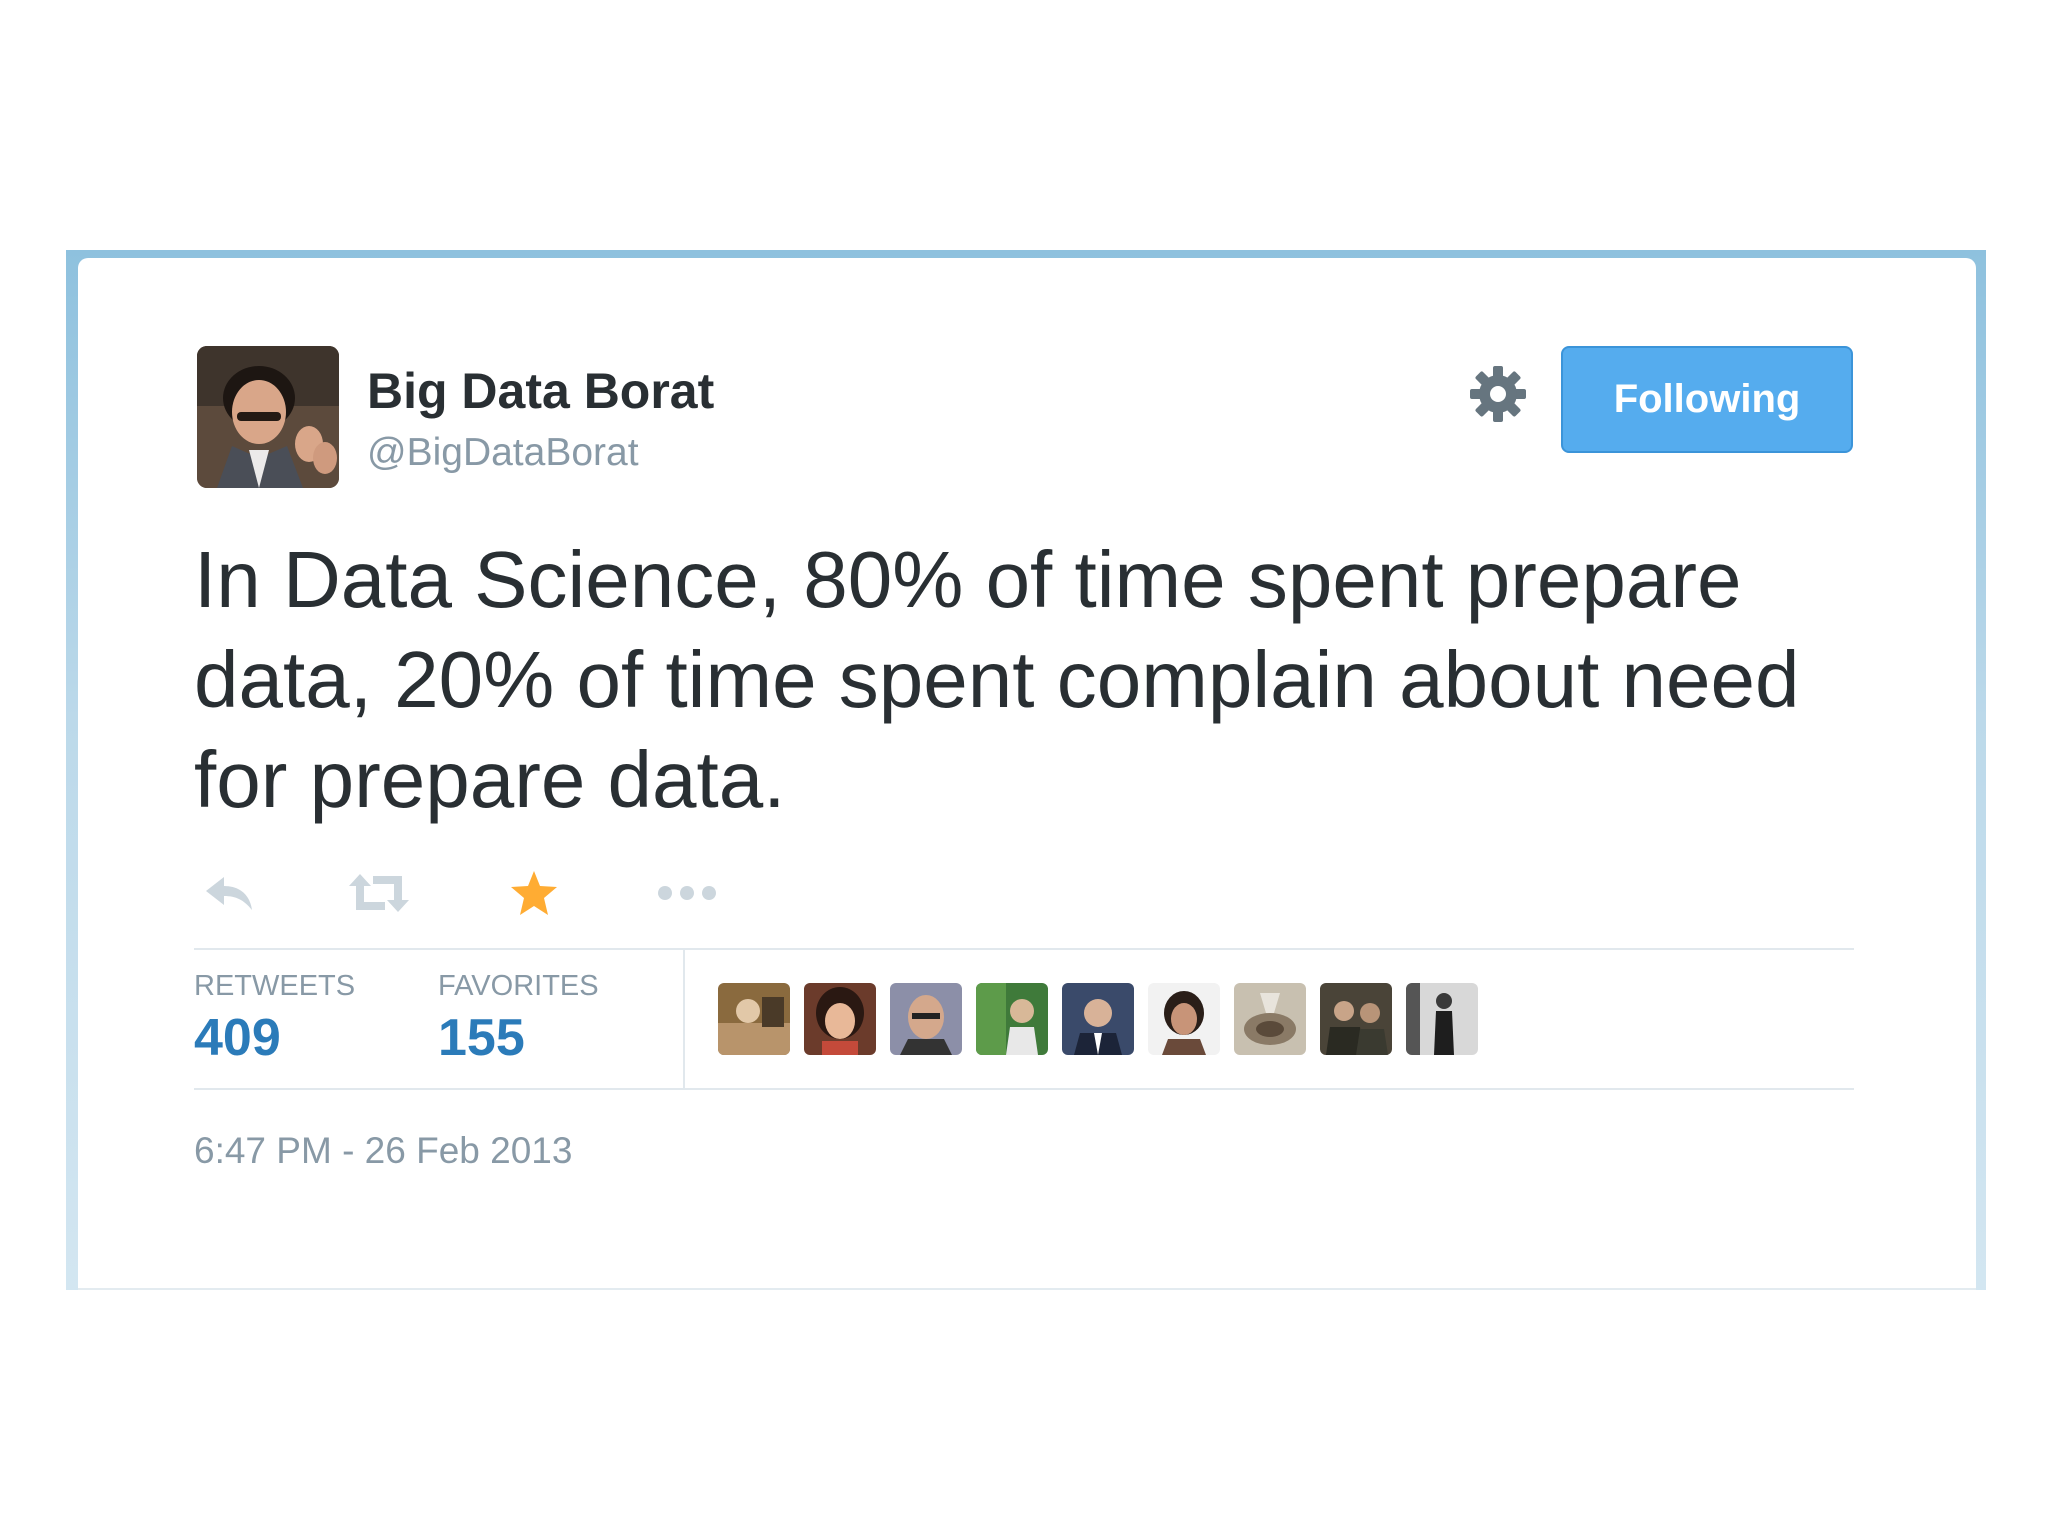 This screenshot has width=2048, height=1536. What do you see at coordinates (1498, 394) in the screenshot?
I see `gear-icon` at bounding box center [1498, 394].